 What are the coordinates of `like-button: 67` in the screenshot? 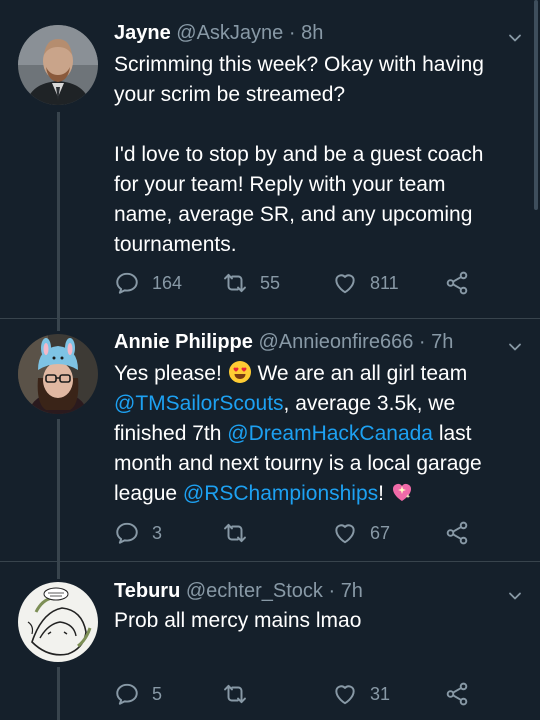 It's located at (361, 533).